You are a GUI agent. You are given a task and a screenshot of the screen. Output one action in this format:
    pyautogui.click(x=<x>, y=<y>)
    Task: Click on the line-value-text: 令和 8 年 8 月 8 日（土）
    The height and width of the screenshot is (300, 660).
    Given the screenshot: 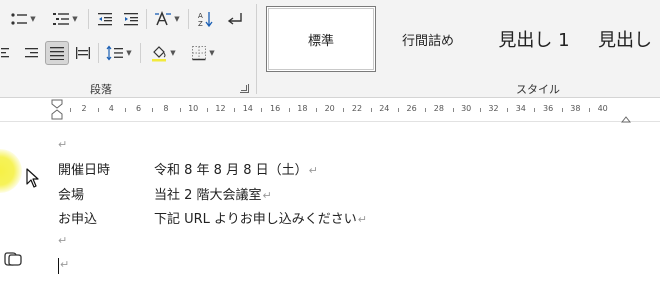 What is the action you would take?
    pyautogui.click(x=231, y=170)
    